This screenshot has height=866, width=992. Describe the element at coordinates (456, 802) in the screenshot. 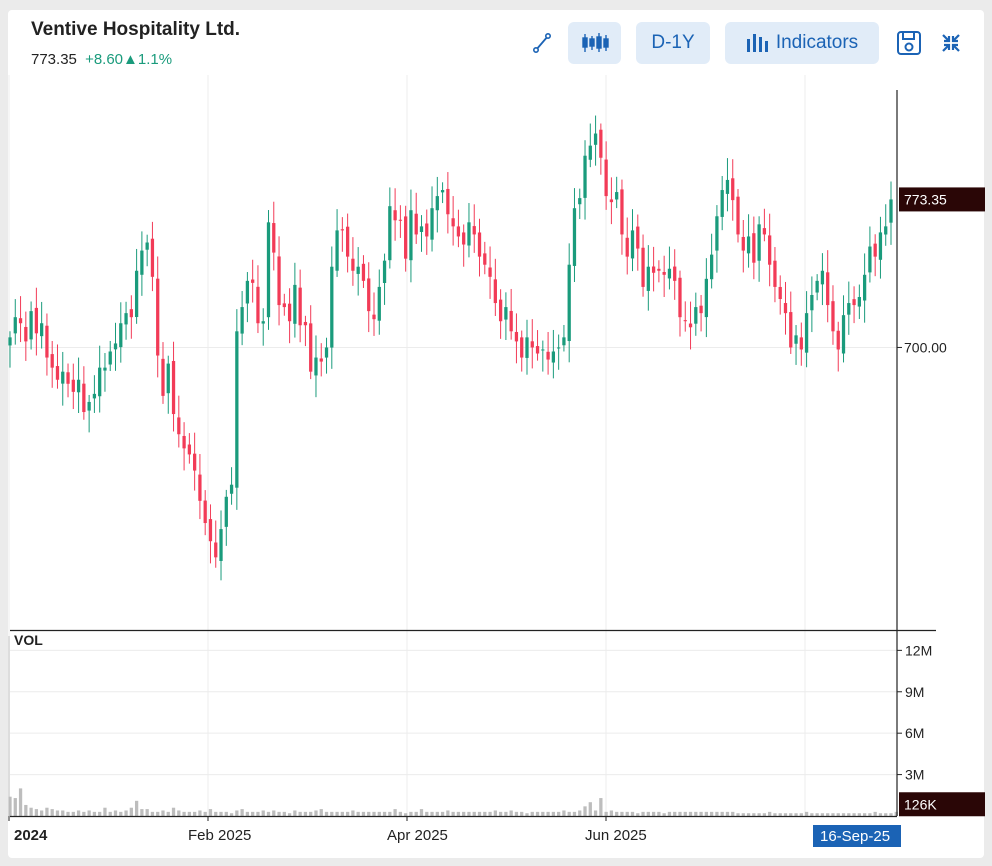

I see `volume-series` at that location.